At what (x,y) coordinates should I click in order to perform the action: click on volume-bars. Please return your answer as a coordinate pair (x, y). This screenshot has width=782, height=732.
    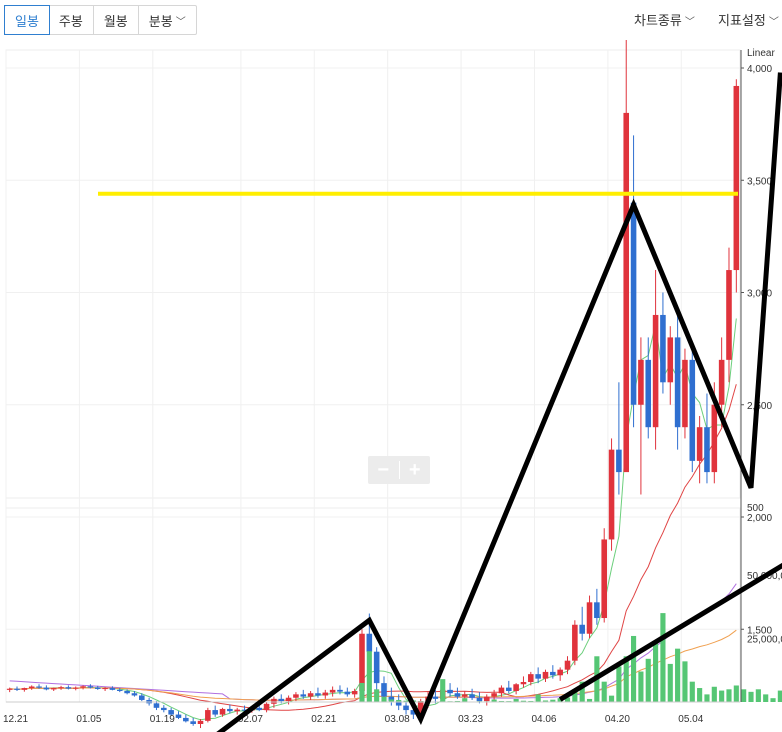
    Looking at the image, I should click on (570, 657).